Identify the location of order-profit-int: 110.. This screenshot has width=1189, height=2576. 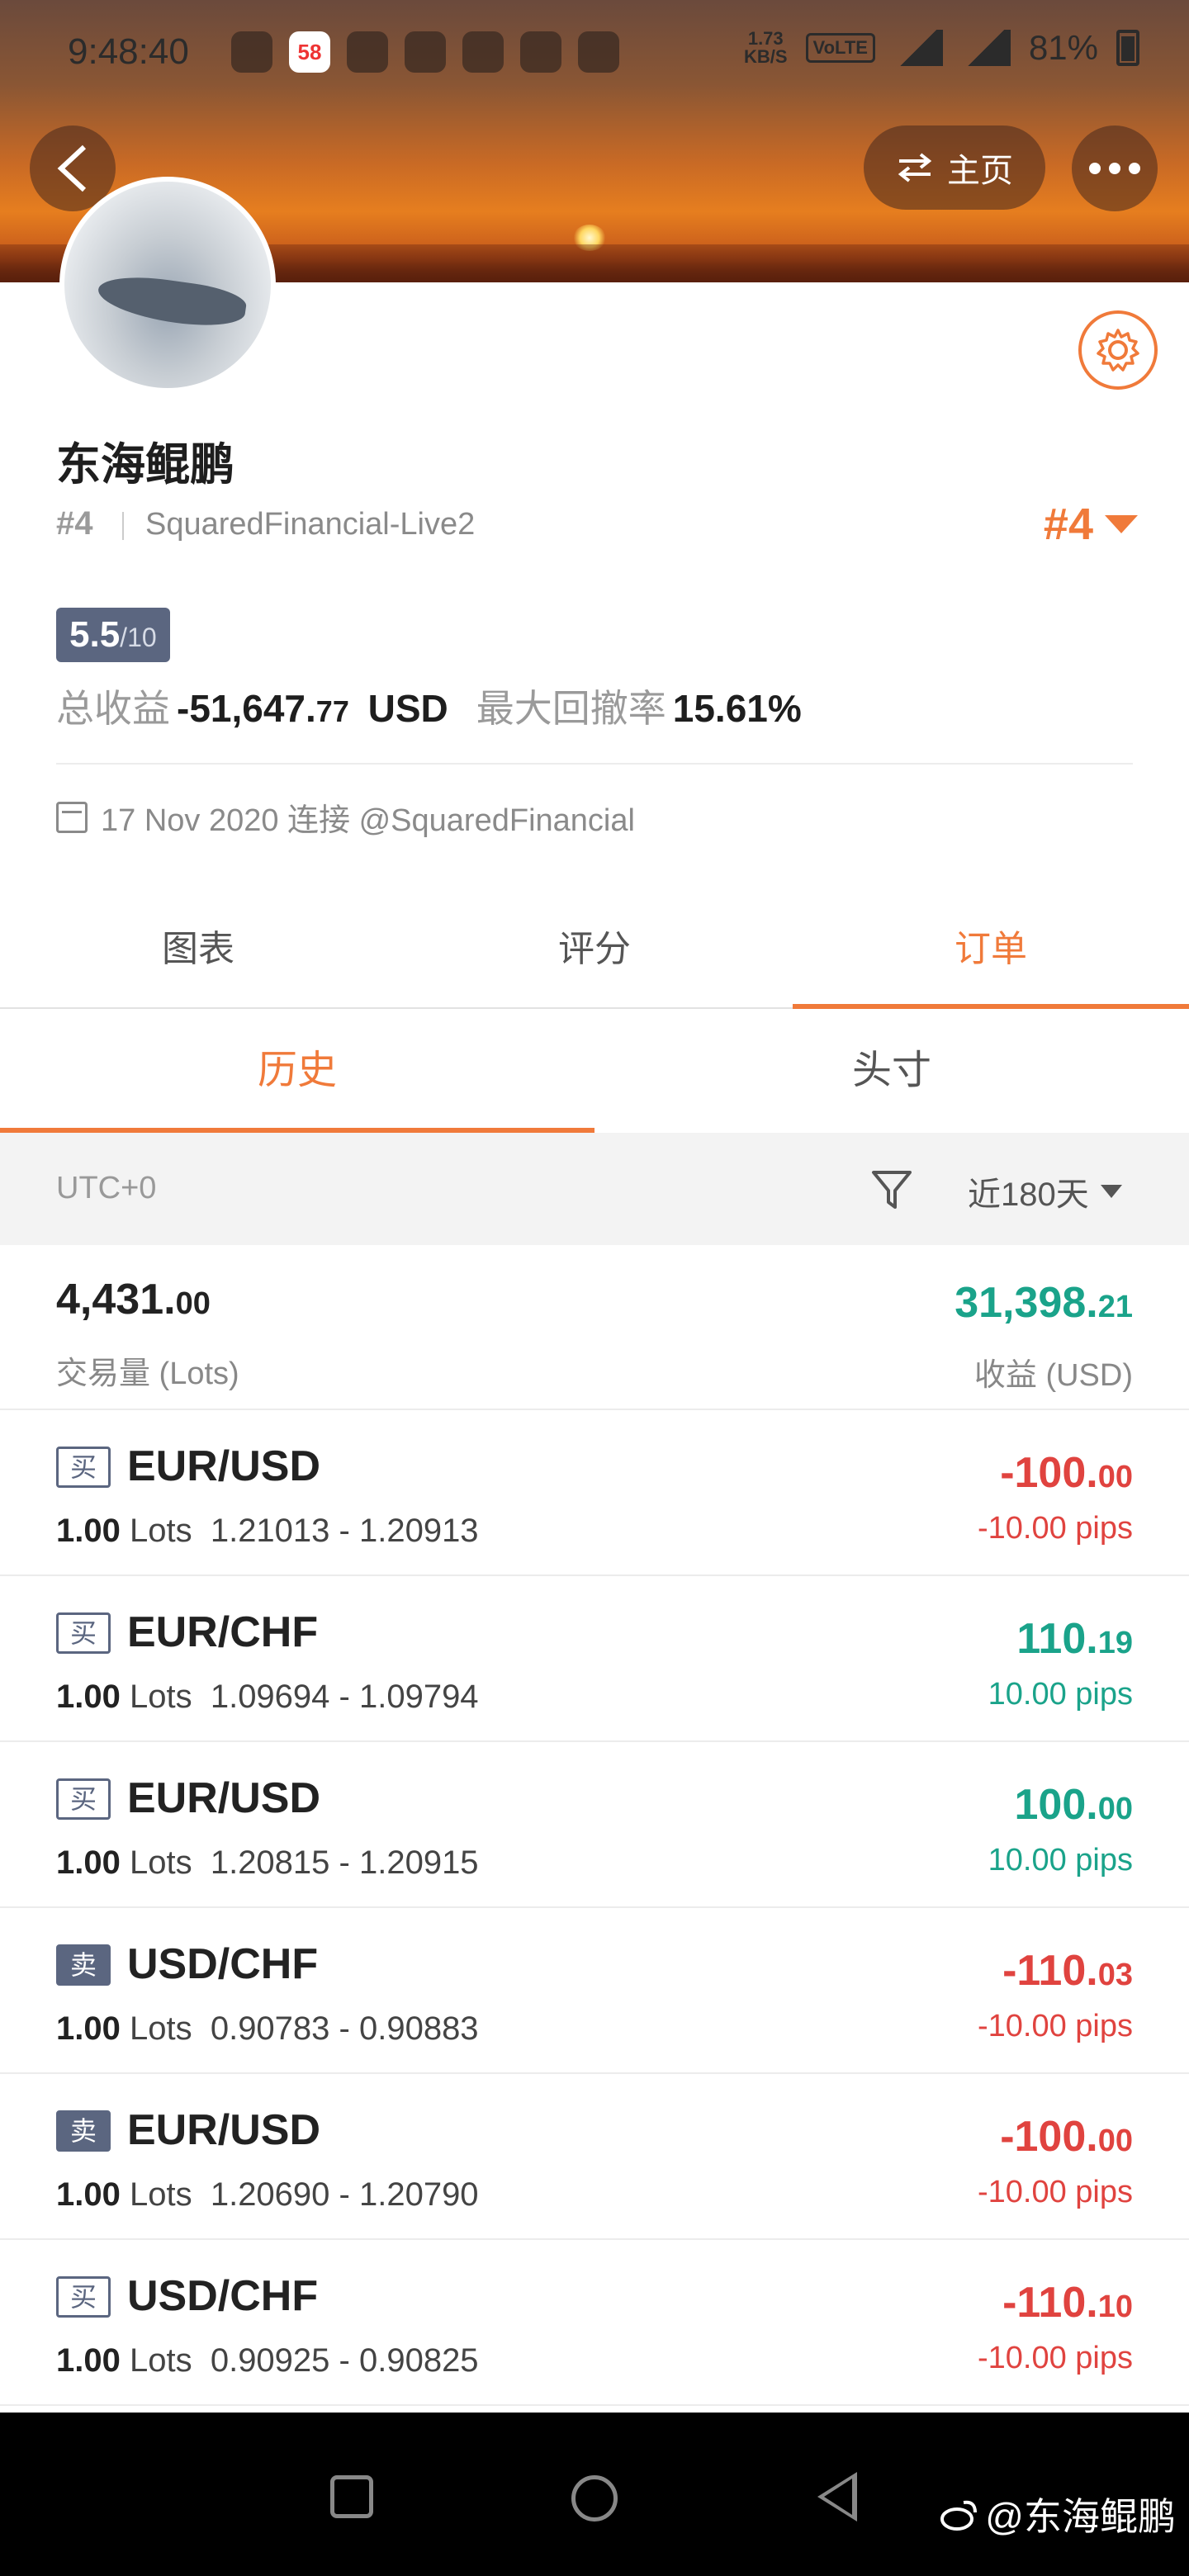
(1057, 1639).